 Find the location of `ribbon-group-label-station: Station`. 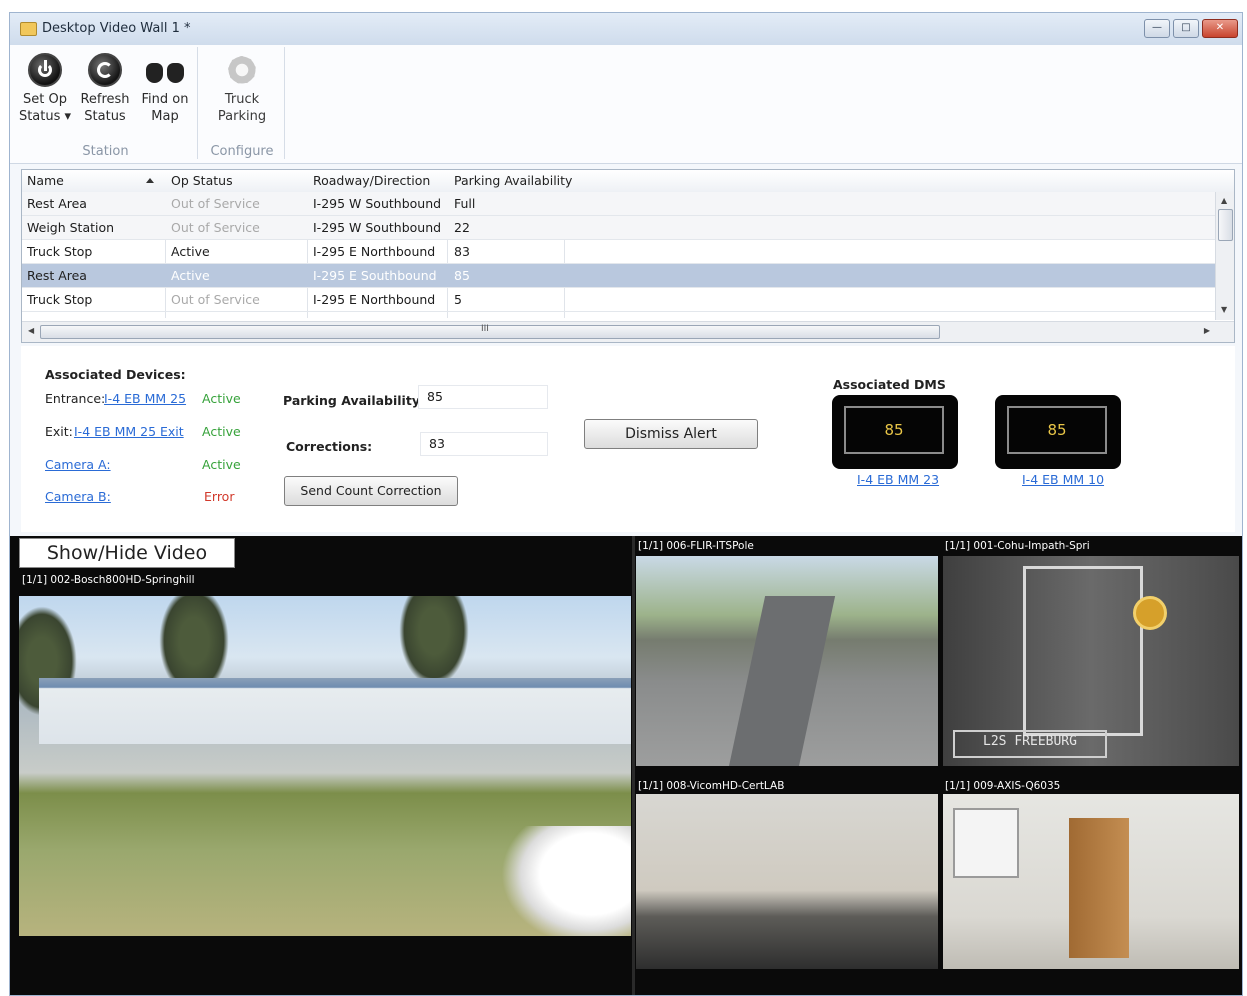

ribbon-group-label-station: Station is located at coordinates (105, 151).